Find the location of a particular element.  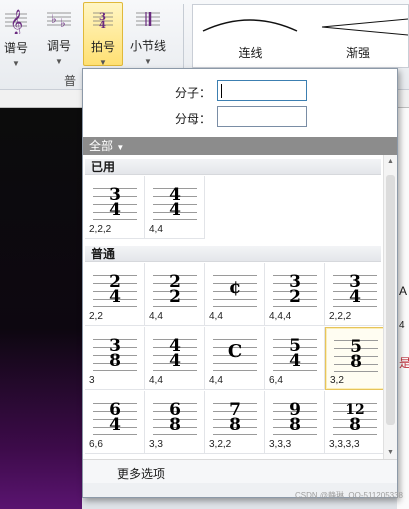

time-signature-option: 9 8 3,3,3 is located at coordinates (295, 422).